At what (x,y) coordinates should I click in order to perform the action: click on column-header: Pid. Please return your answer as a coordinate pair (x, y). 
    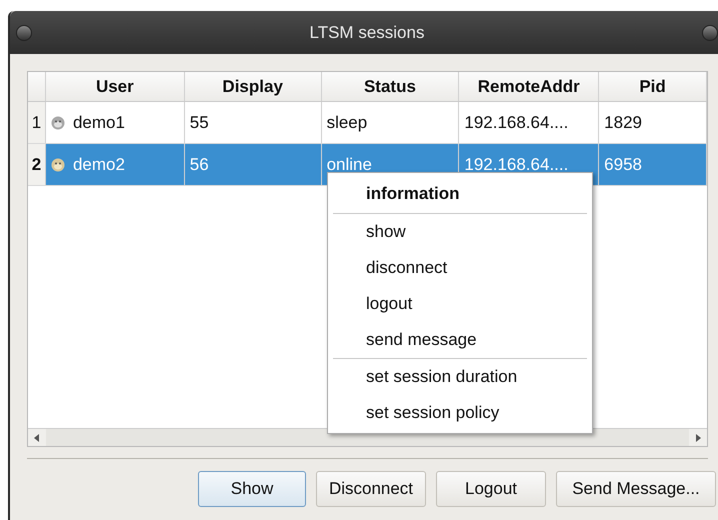
    Looking at the image, I should click on (653, 86).